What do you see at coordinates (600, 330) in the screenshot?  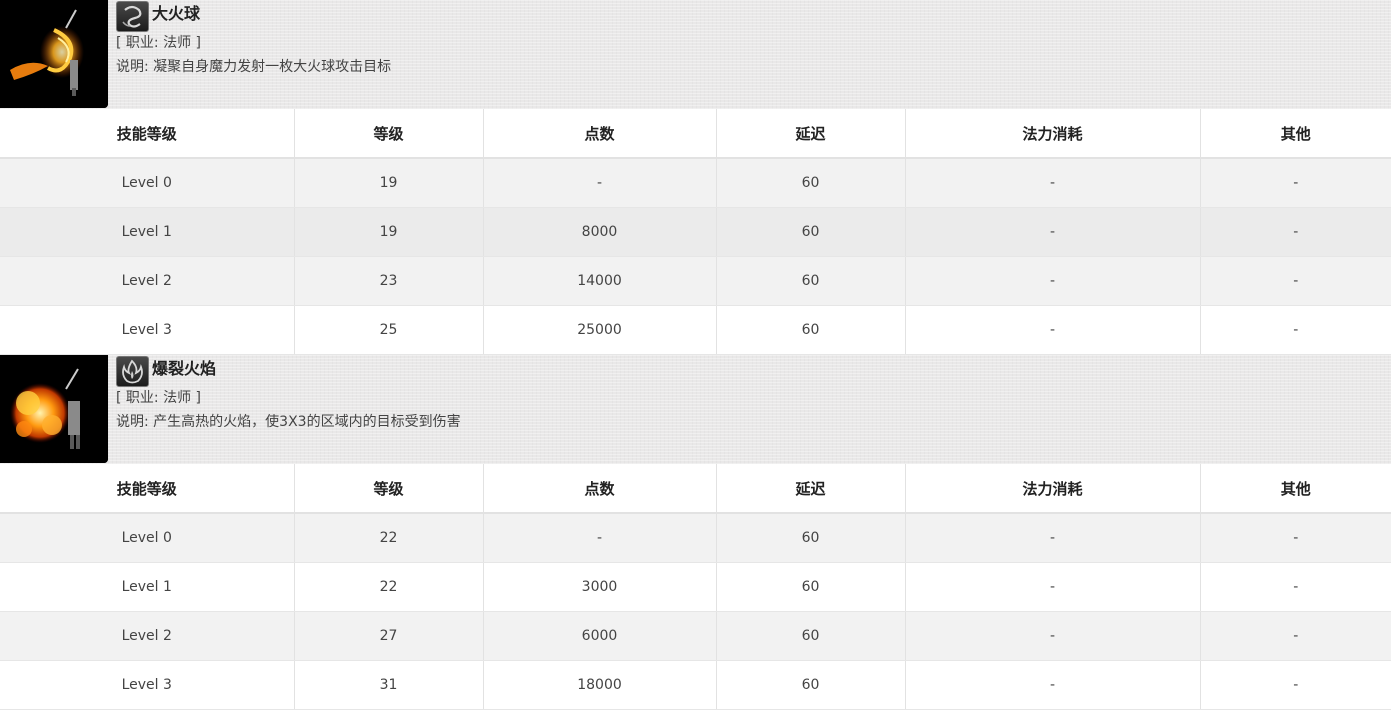 I see `cell-points: 25000` at bounding box center [600, 330].